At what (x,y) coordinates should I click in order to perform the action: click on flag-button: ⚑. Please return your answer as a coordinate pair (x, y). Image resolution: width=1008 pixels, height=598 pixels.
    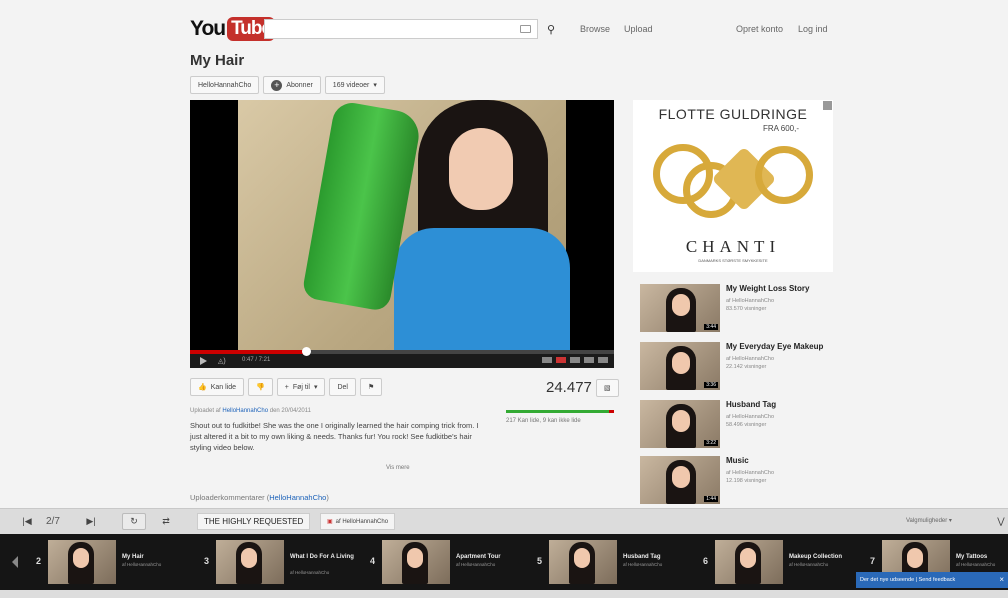
    Looking at the image, I should click on (371, 387).